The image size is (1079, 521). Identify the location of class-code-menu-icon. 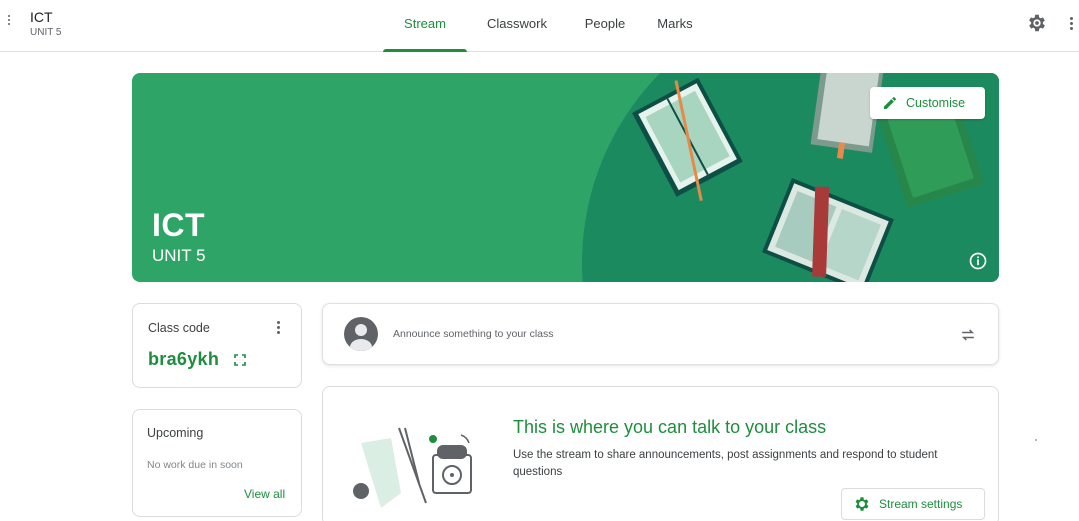
(278, 328).